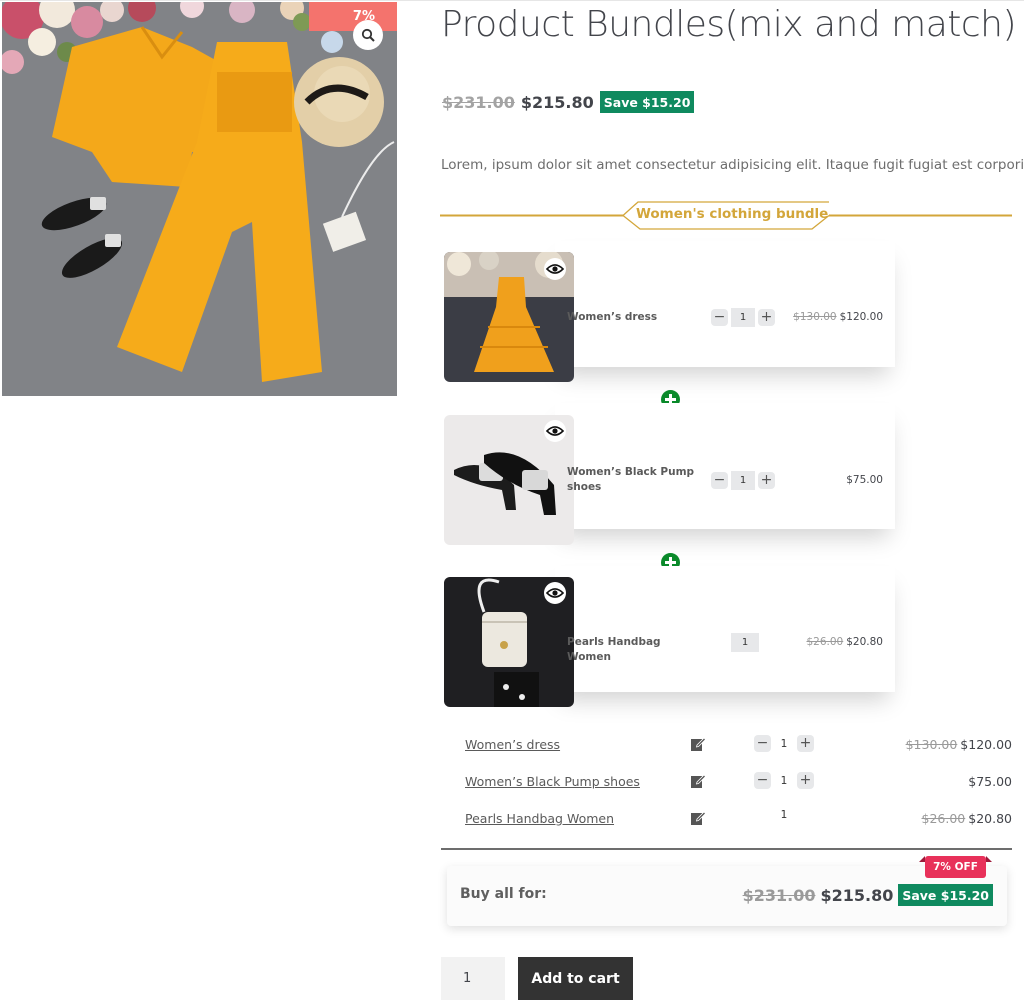 The width and height of the screenshot is (1024, 1007). I want to click on buy-all-label: Buy all for:, so click(503, 894).